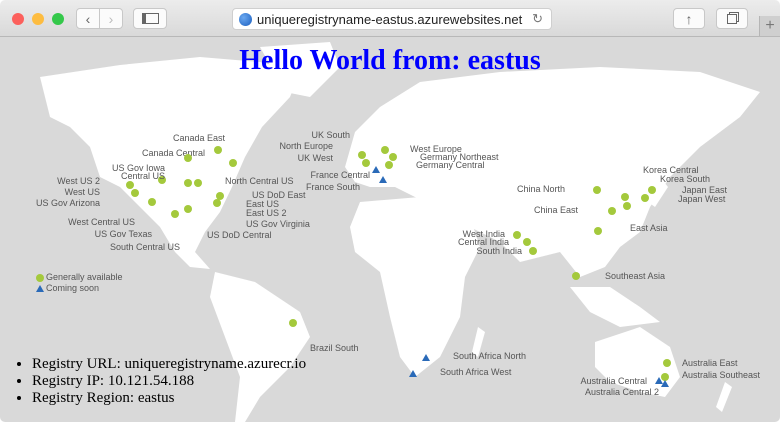  What do you see at coordinates (517, 235) in the screenshot?
I see `region-dot-icon-west-india` at bounding box center [517, 235].